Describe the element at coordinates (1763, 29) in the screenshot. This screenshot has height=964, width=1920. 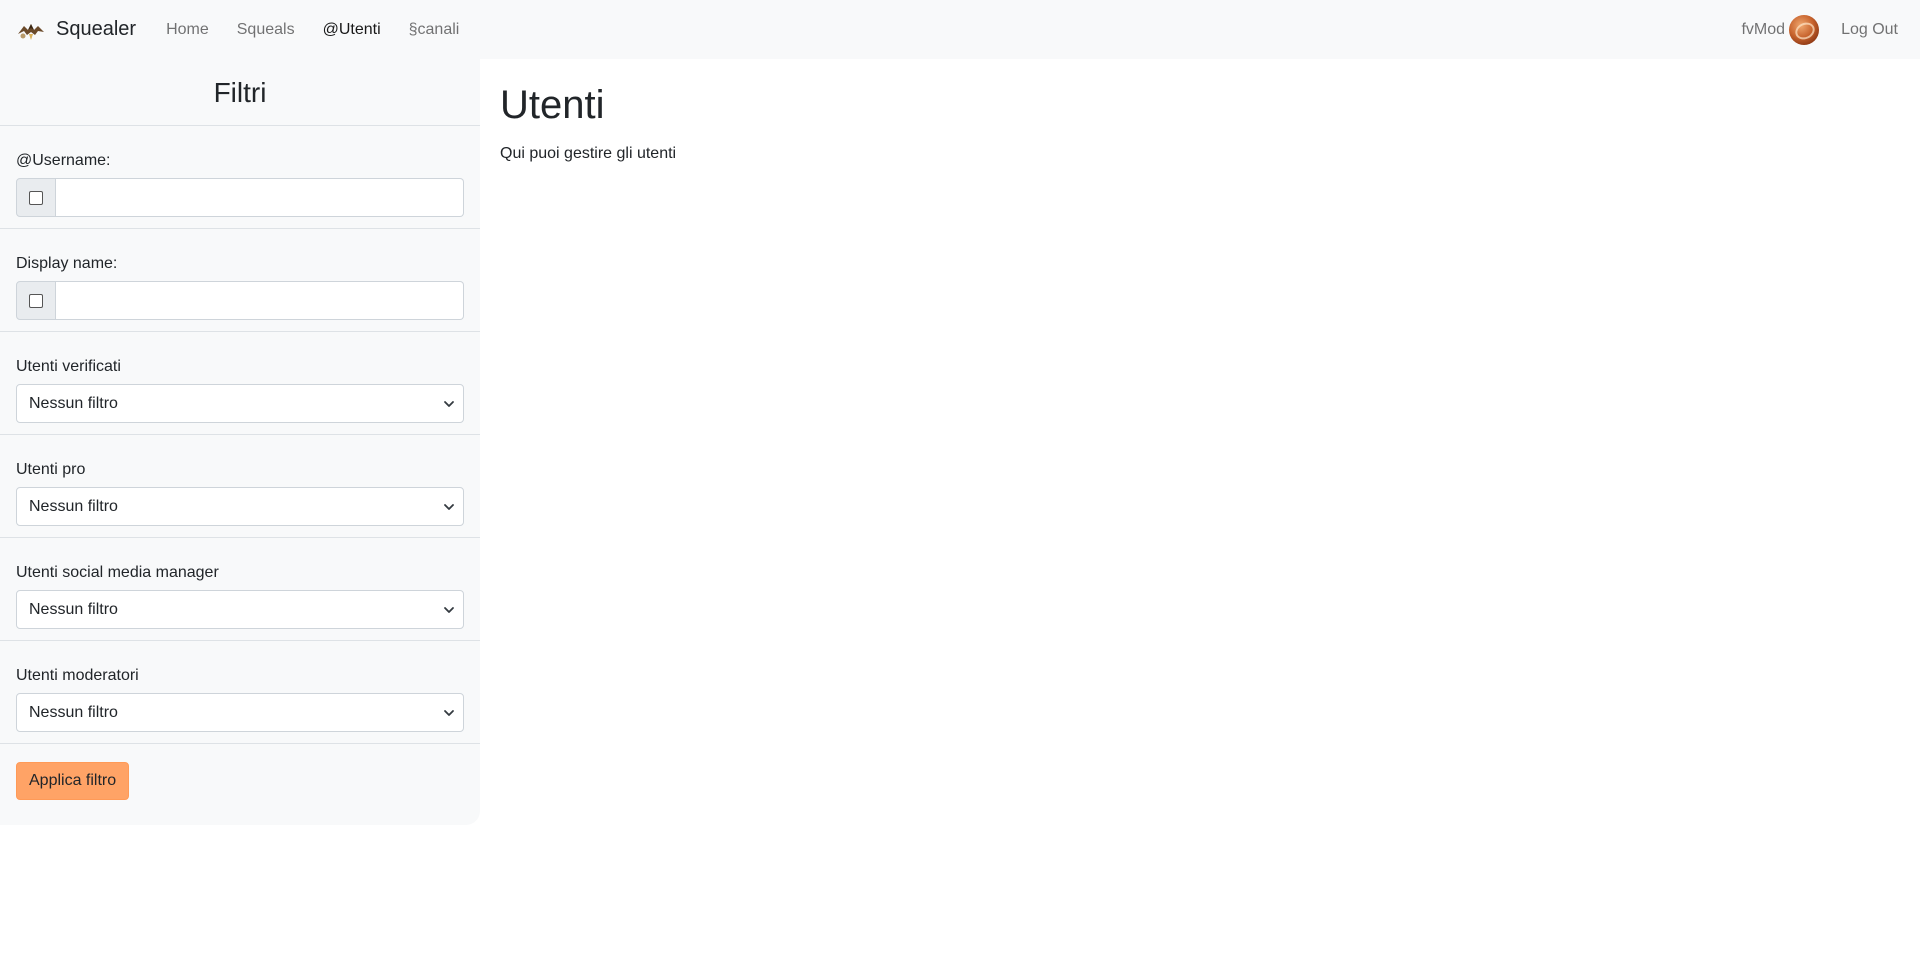
I see `username-label: fvMod` at that location.